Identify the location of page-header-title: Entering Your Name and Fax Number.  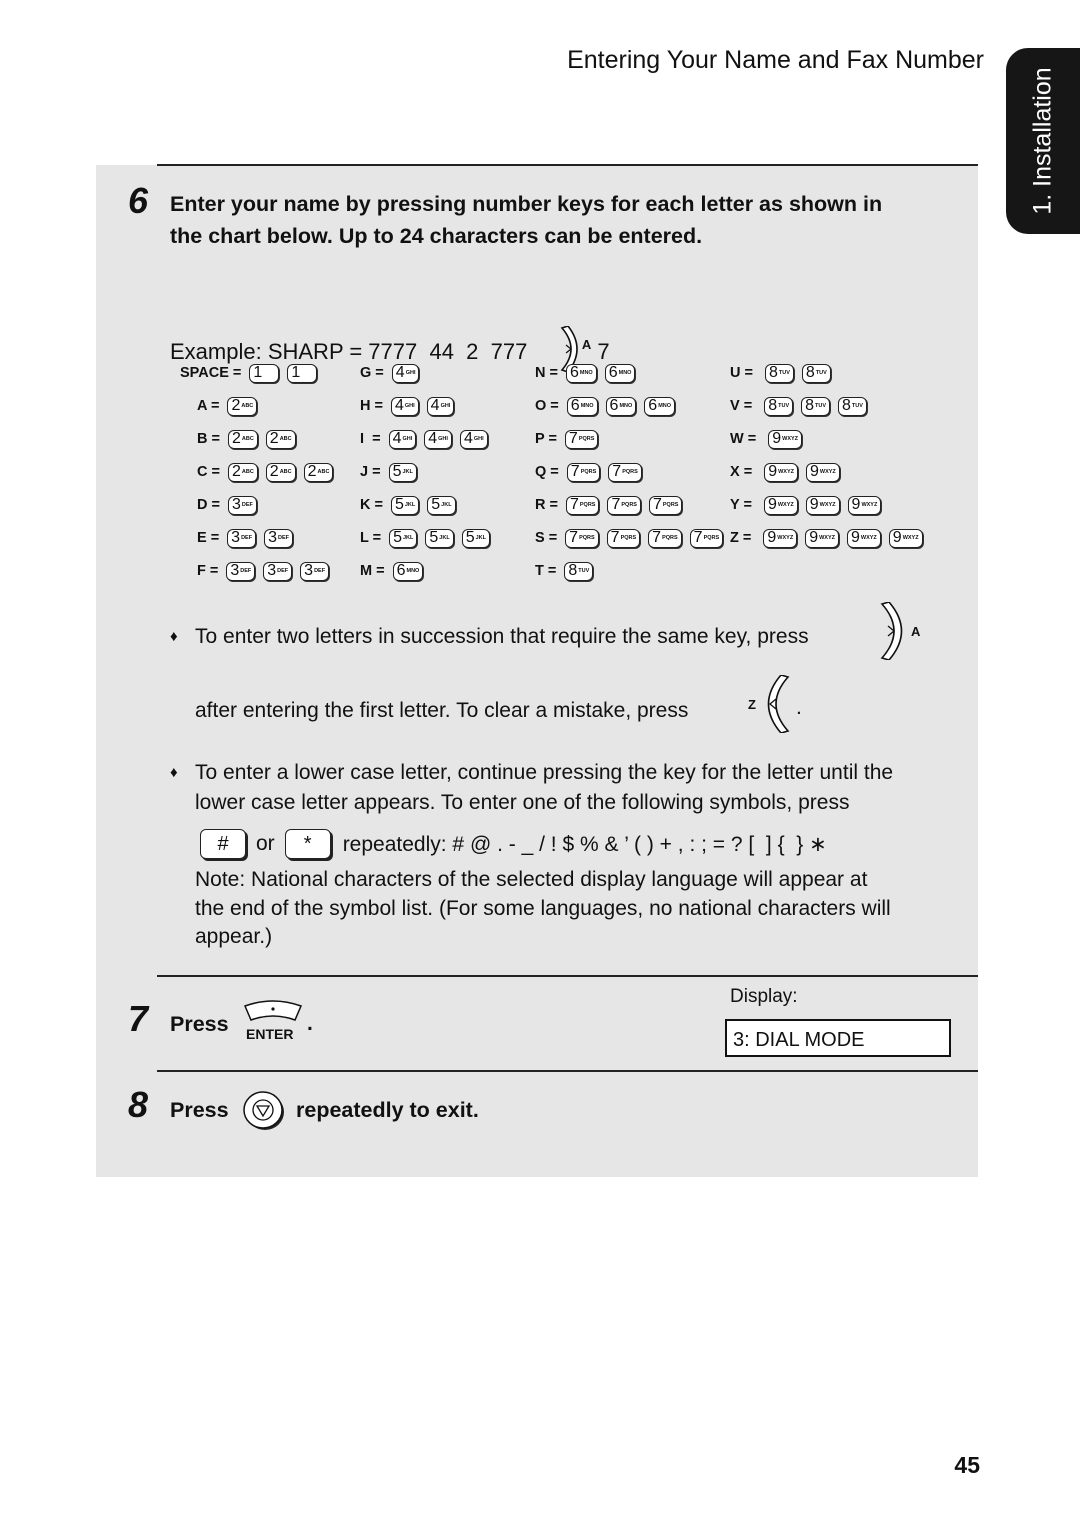
(775, 60).